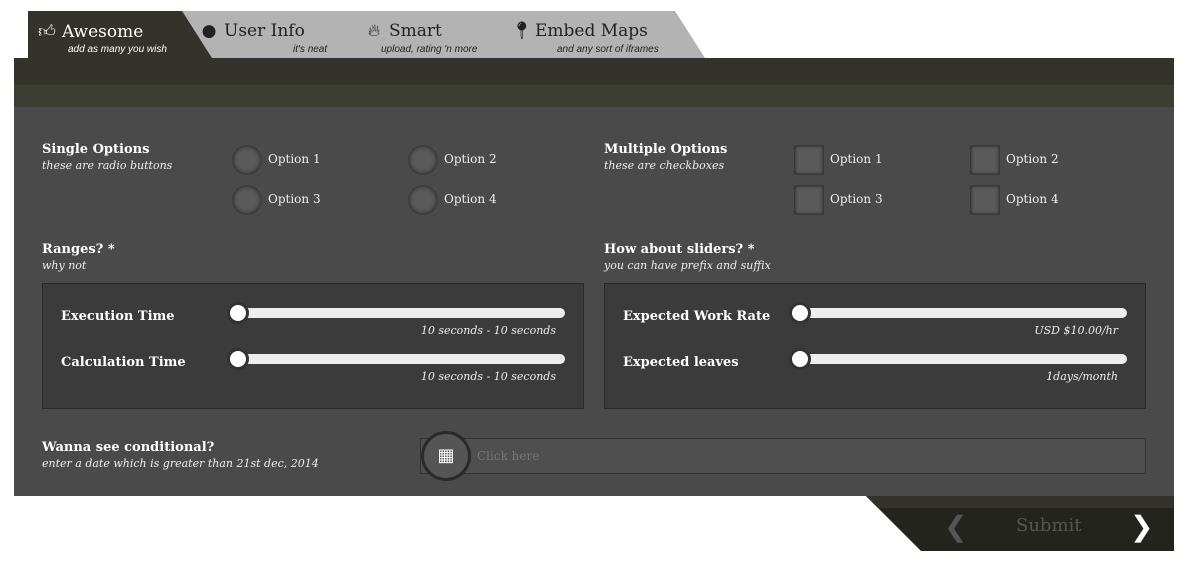  I want to click on checkbox-label: Option 1, so click(856, 159).